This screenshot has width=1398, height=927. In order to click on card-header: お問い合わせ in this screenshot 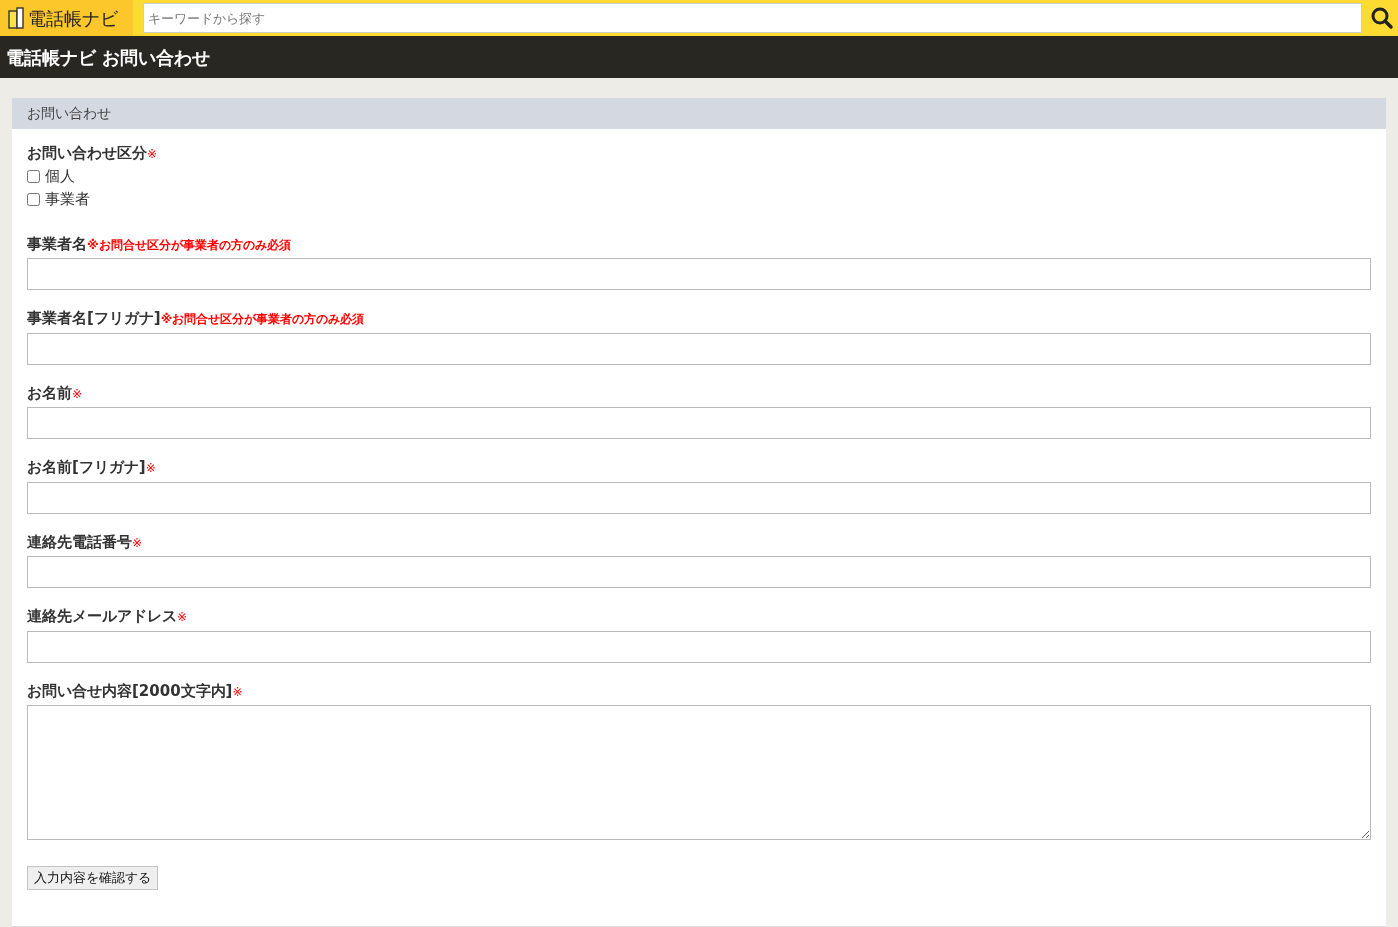, I will do `click(699, 113)`.